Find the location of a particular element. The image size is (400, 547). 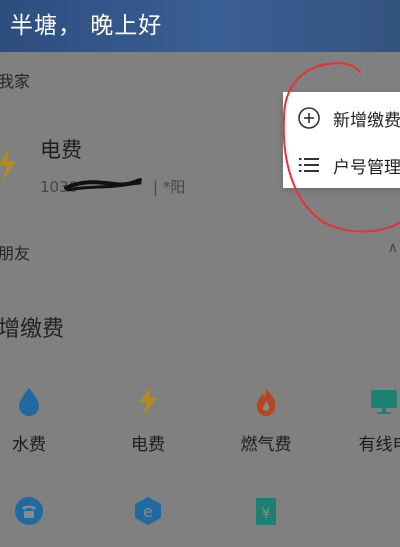

top-banner: 半塘， 晚上好 is located at coordinates (200, 26).